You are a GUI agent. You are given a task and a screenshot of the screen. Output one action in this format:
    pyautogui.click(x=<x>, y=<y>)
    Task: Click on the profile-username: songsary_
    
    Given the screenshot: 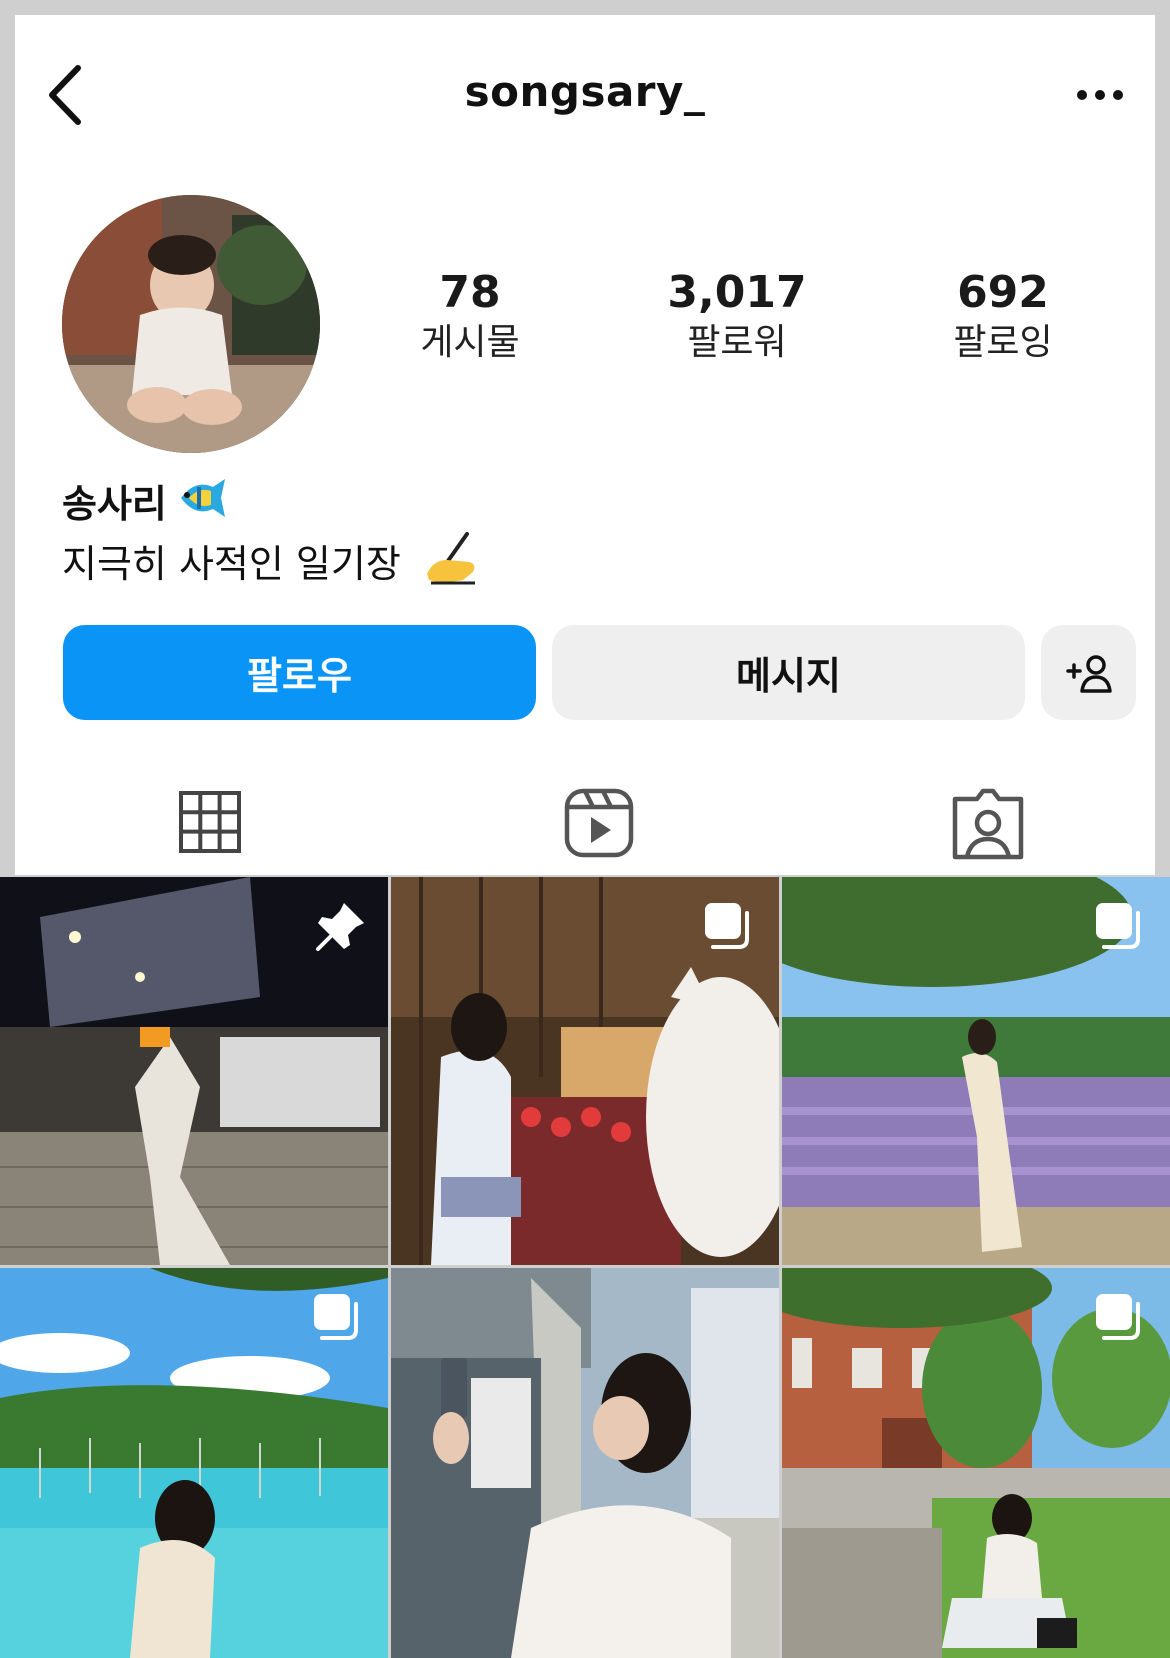 What is the action you would take?
    pyautogui.click(x=585, y=91)
    